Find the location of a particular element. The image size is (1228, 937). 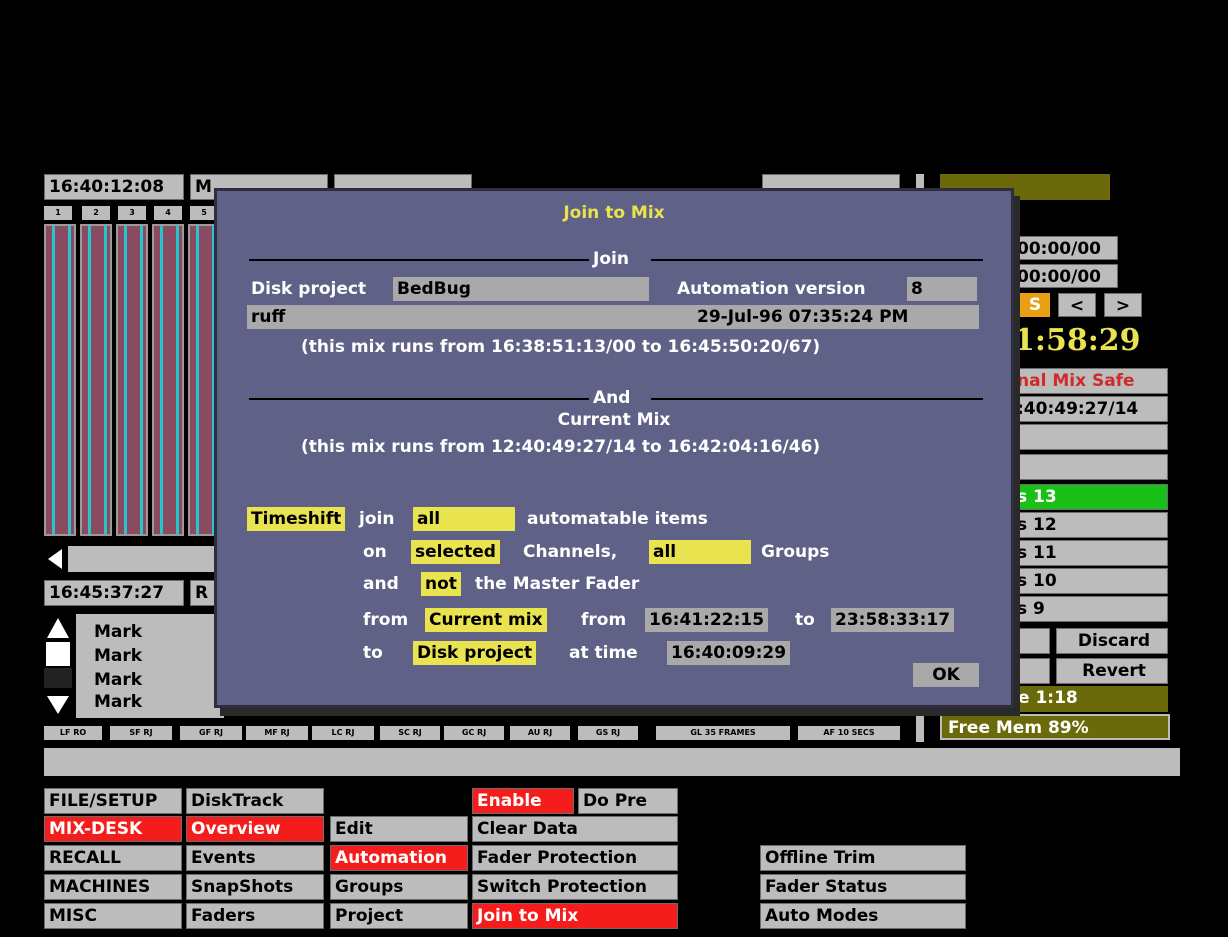

menu-overview: Overview is located at coordinates (255, 829).